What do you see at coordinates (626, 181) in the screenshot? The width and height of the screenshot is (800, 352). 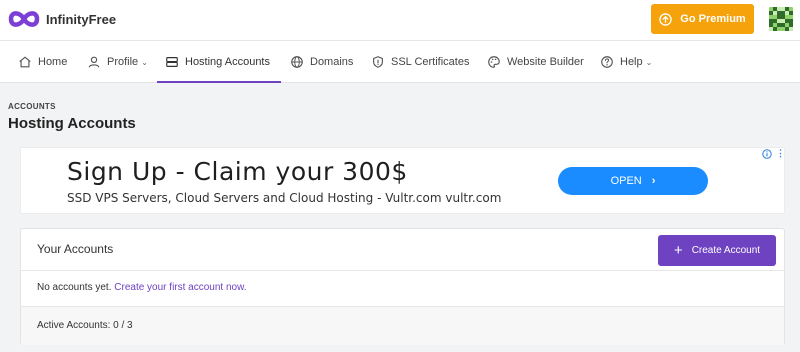 I see `ad-open-label: OPEN` at bounding box center [626, 181].